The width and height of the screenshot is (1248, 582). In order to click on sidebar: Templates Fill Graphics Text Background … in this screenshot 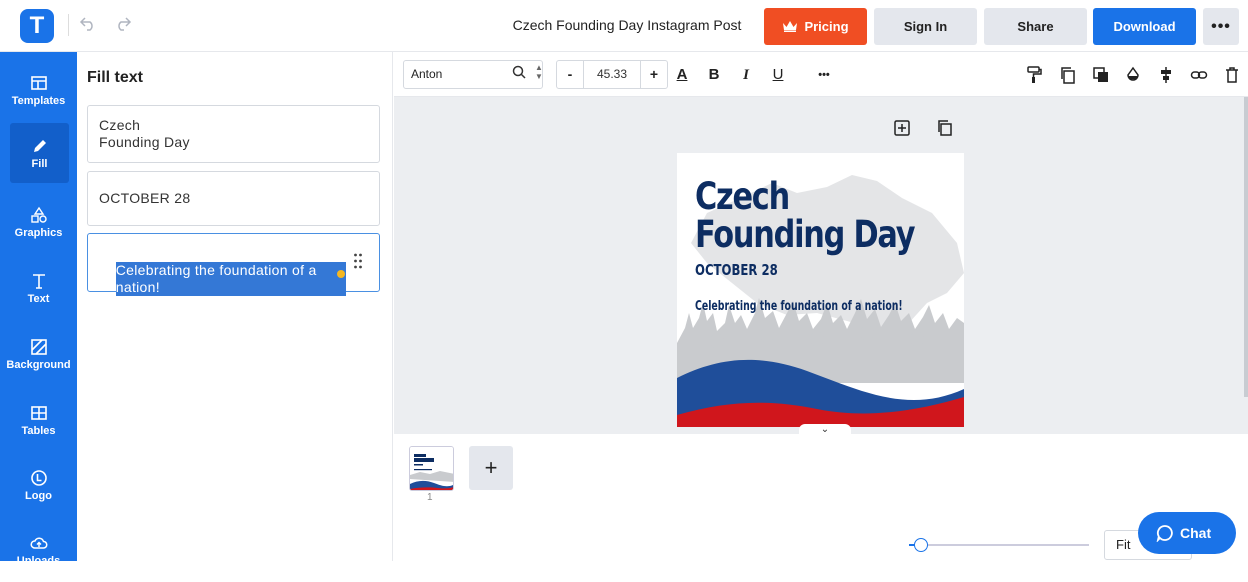, I will do `click(38, 309)`.